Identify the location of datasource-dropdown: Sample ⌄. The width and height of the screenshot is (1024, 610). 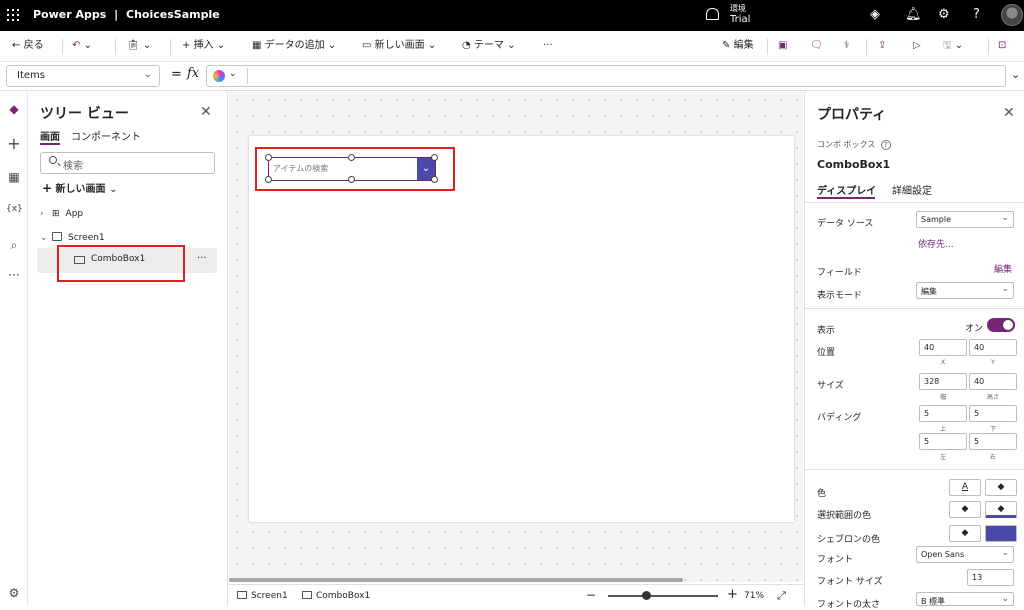
(965, 219).